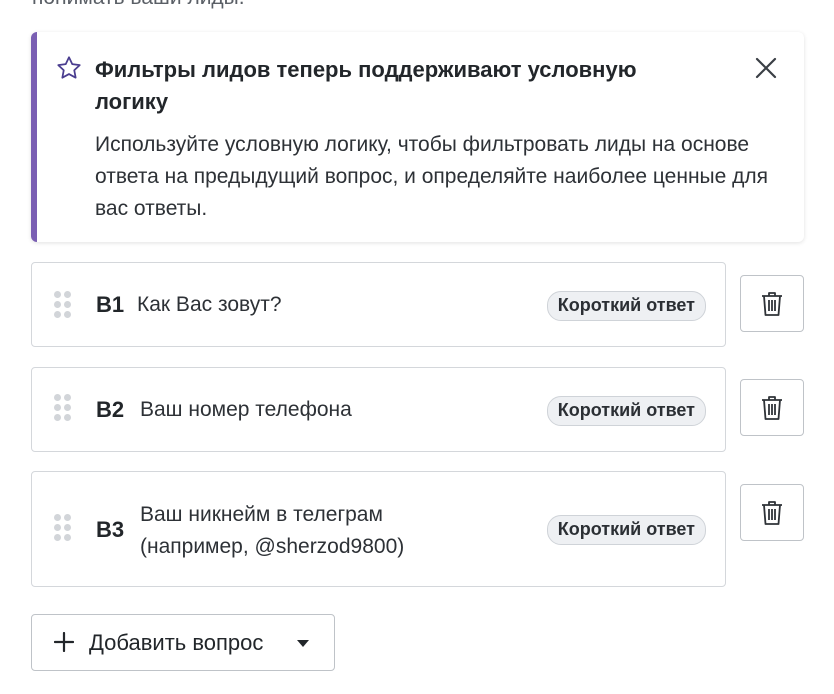 Image resolution: width=834 pixels, height=694 pixels. Describe the element at coordinates (110, 409) in the screenshot. I see `question-number: В2` at that location.